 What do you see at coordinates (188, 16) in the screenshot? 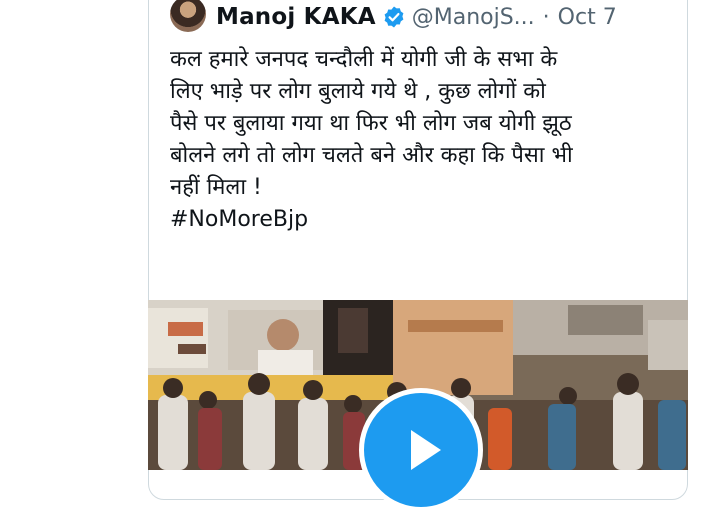
I see `avatar` at bounding box center [188, 16].